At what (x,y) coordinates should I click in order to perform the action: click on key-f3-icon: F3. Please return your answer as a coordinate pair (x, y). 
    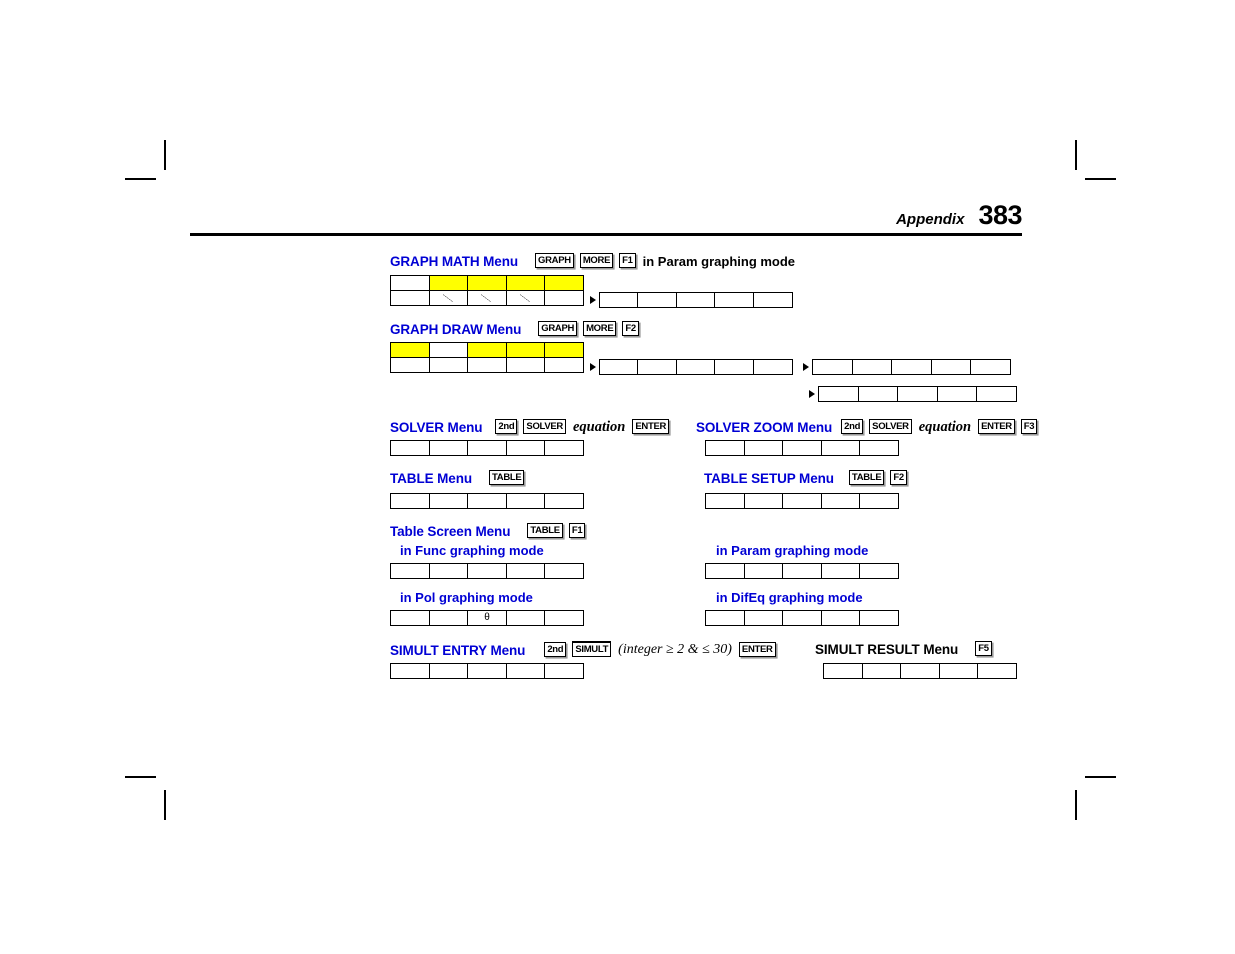
    Looking at the image, I should click on (1029, 426).